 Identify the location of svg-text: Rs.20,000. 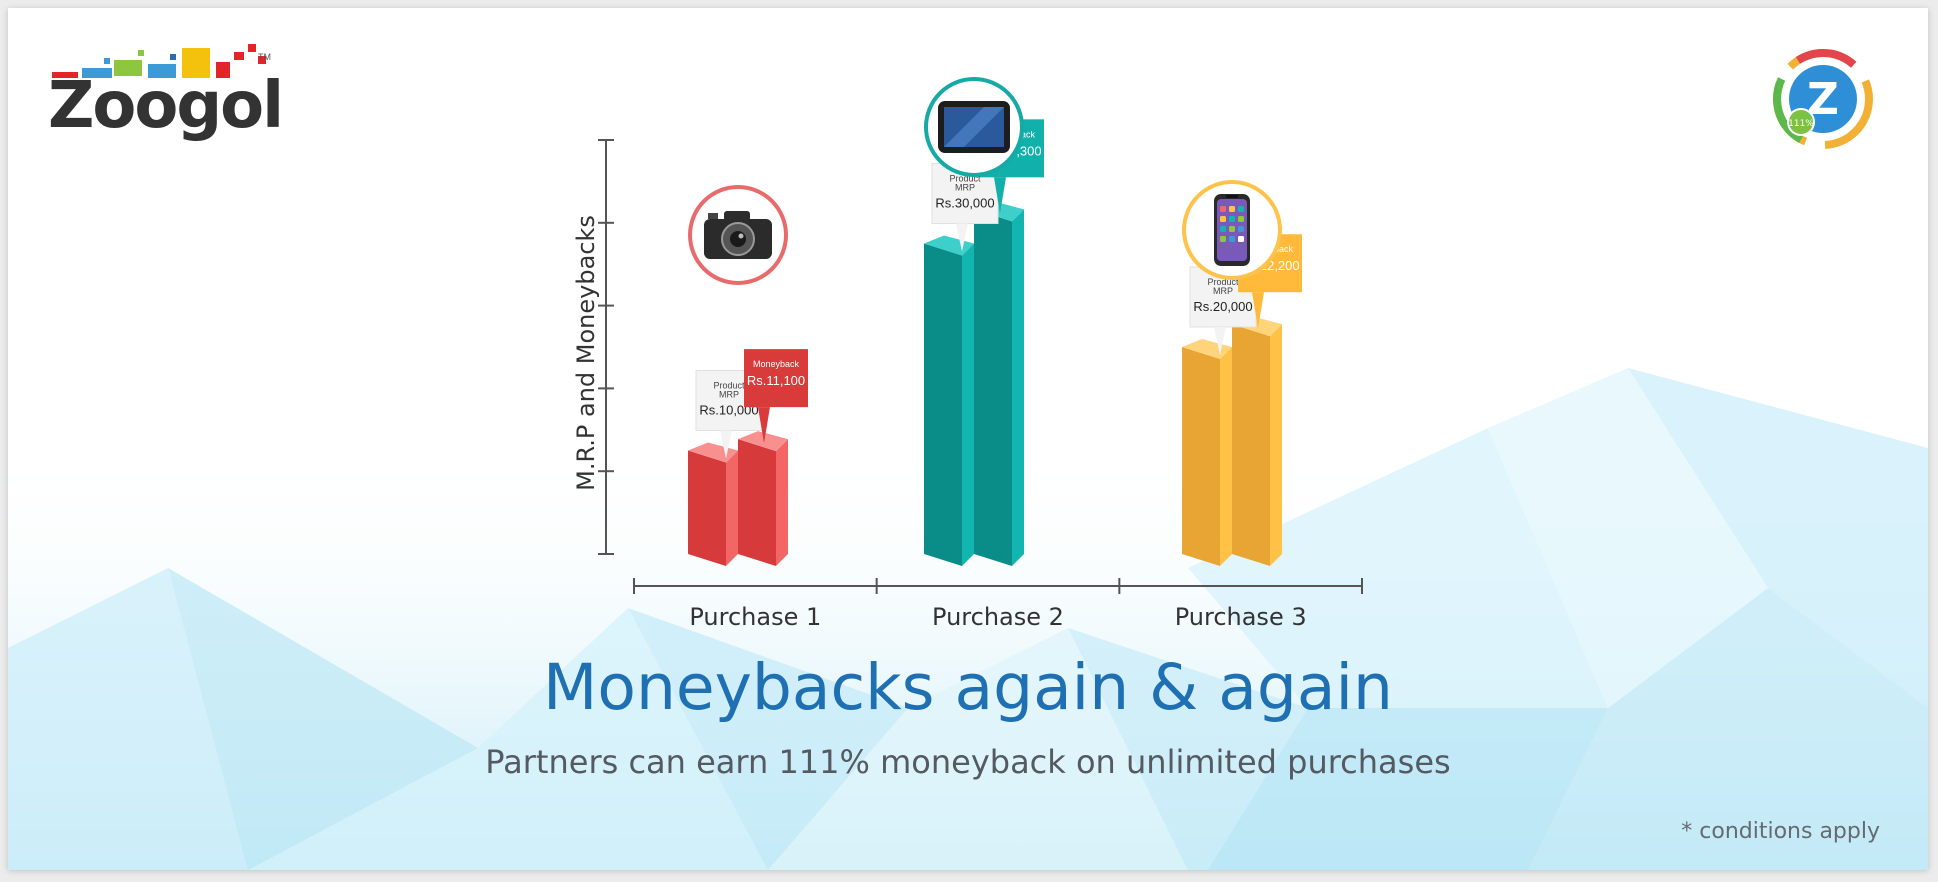
(1222, 306).